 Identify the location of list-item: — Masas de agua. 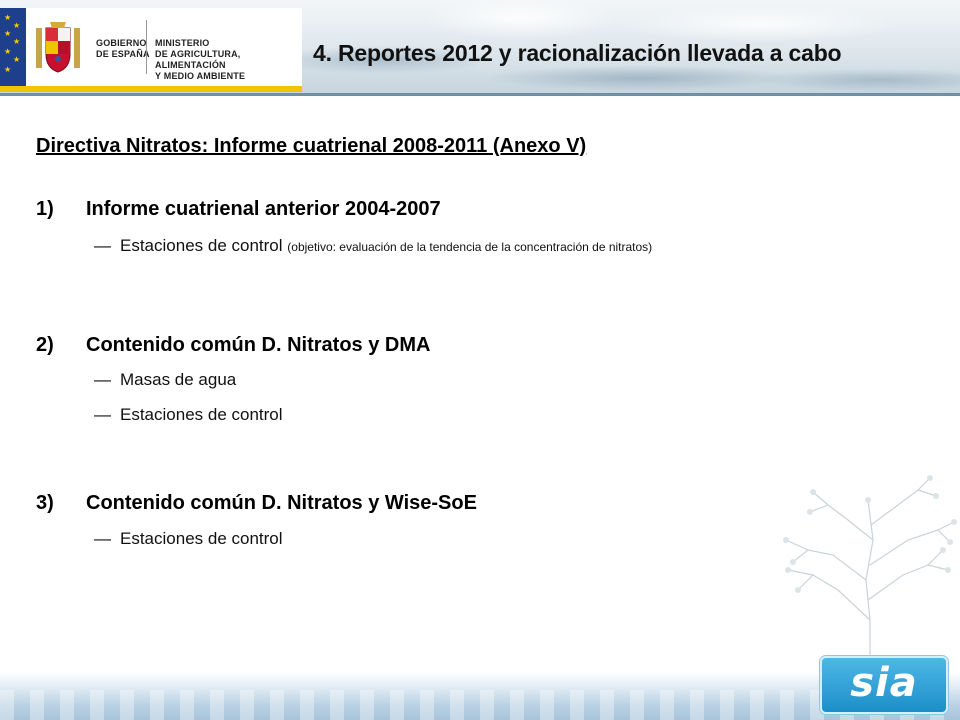
(165, 380).